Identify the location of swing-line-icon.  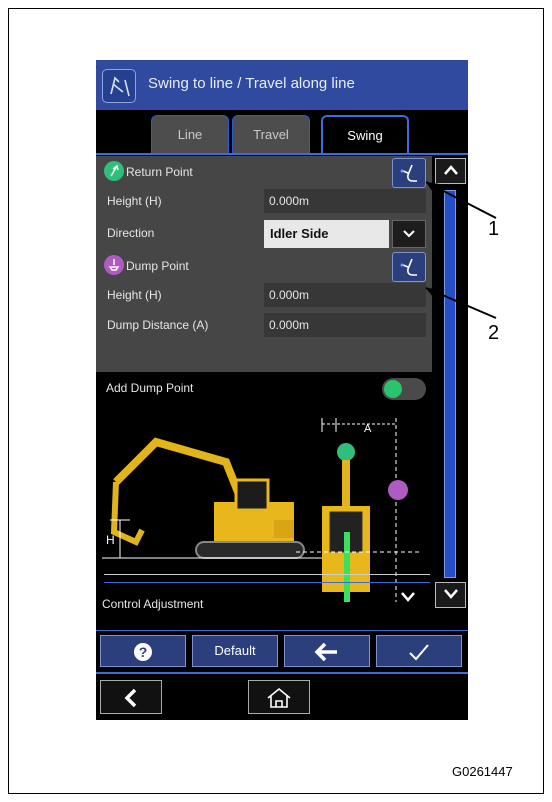
(119, 86).